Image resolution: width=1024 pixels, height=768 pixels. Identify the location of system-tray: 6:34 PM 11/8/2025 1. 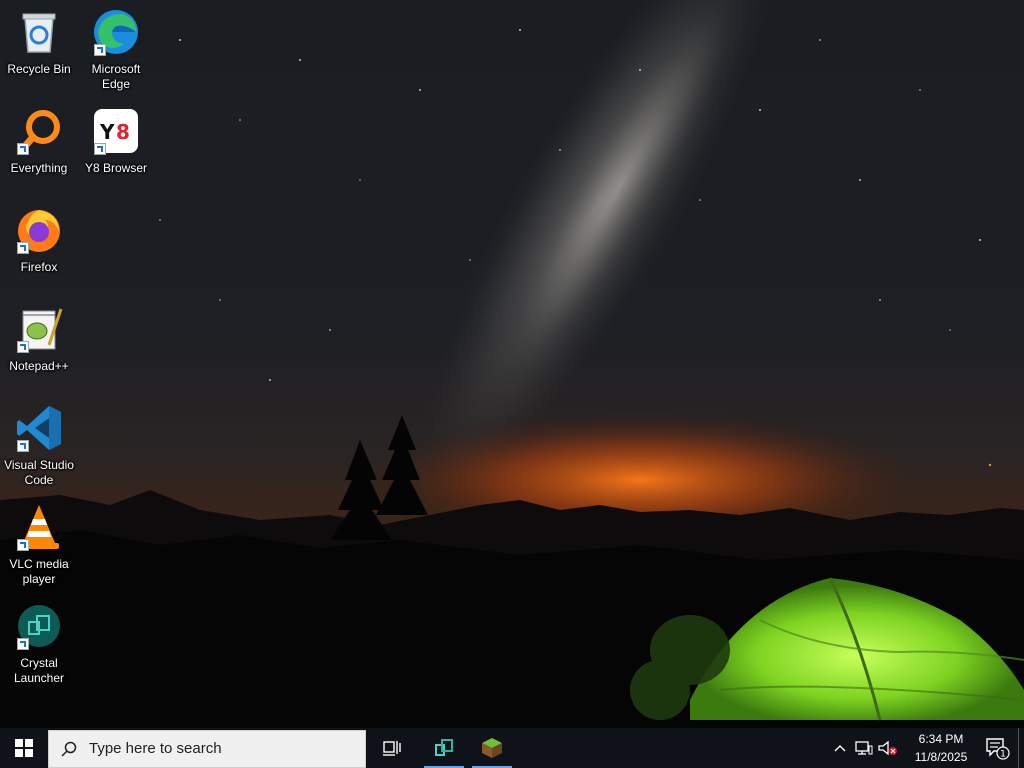
(926, 748).